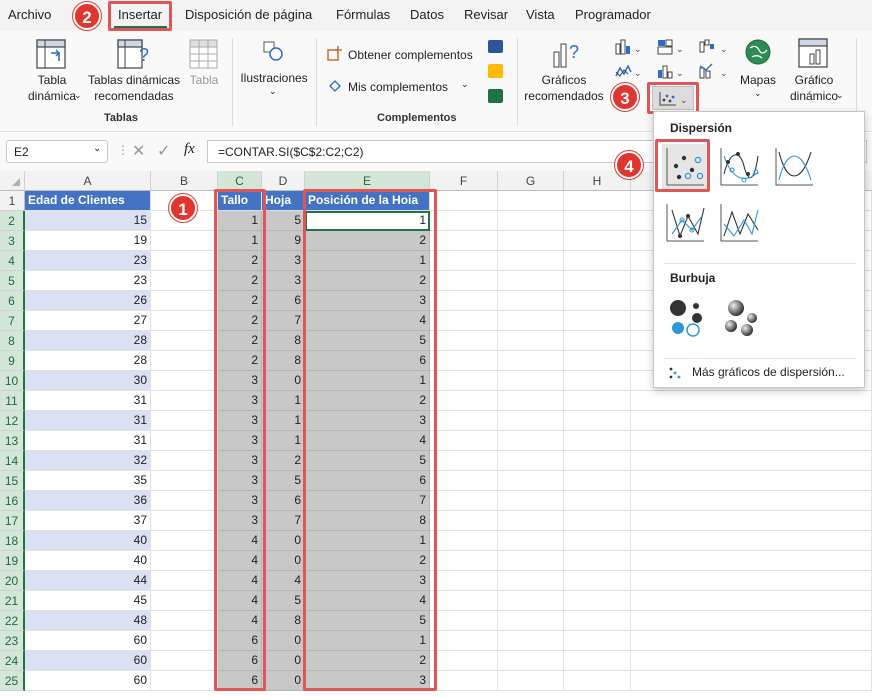  Describe the element at coordinates (12, 661) in the screenshot. I see `row-header: 24` at that location.